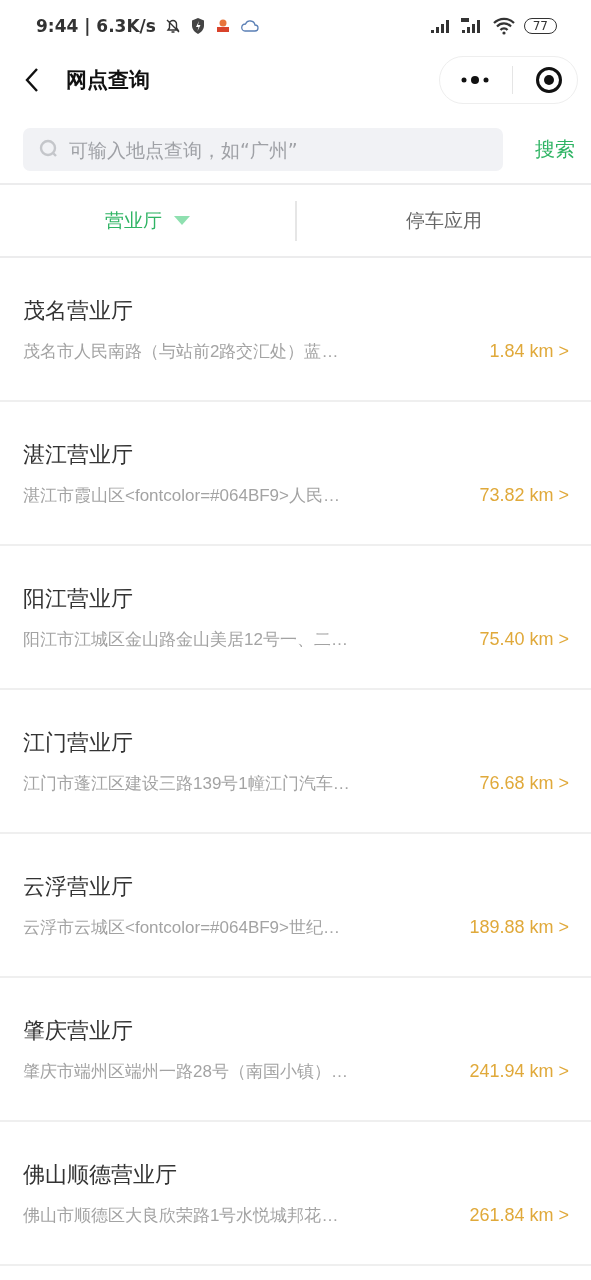 The height and width of the screenshot is (1280, 591). I want to click on branch-name: 茂名营业厅, so click(78, 310).